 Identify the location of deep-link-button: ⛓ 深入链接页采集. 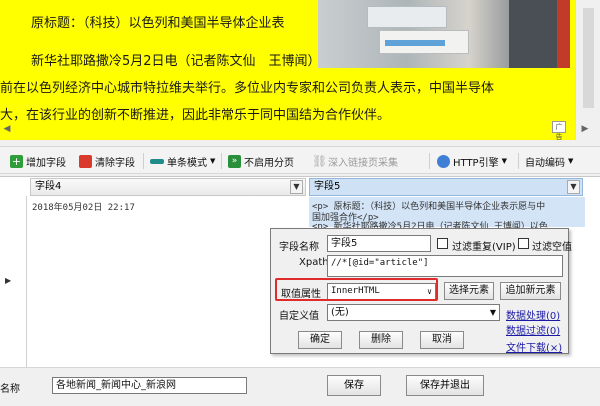
(355, 161).